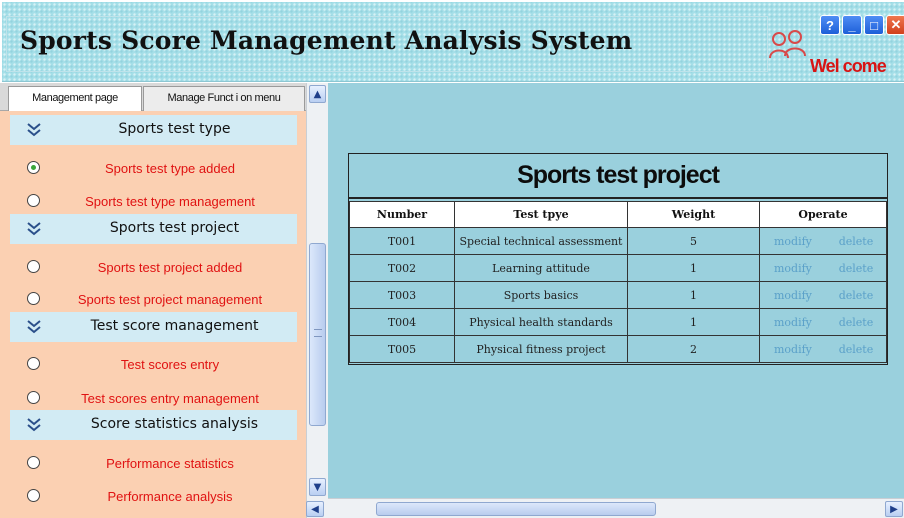 The height and width of the screenshot is (518, 904). I want to click on close-button: ✕, so click(895, 25).